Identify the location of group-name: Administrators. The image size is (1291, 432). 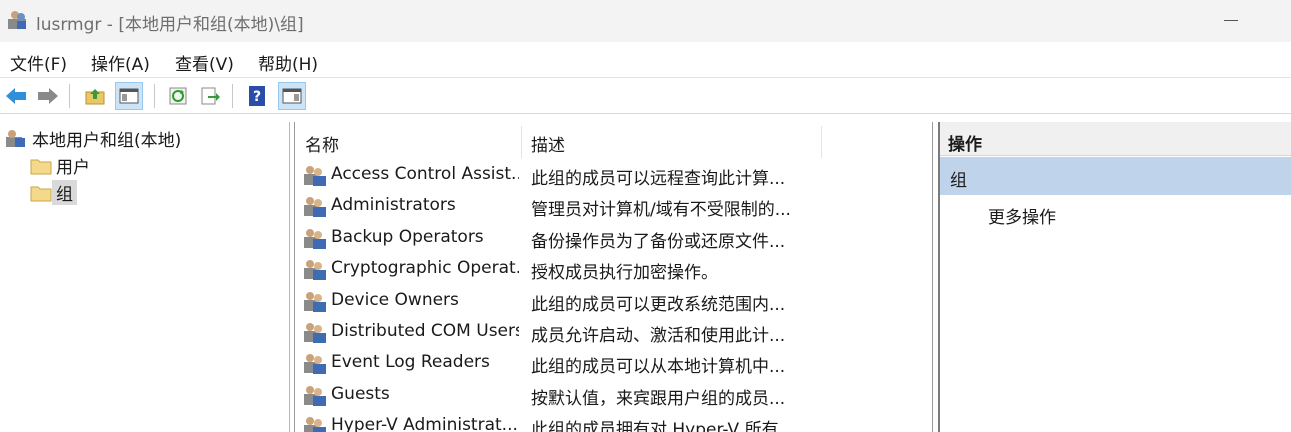
(393, 205).